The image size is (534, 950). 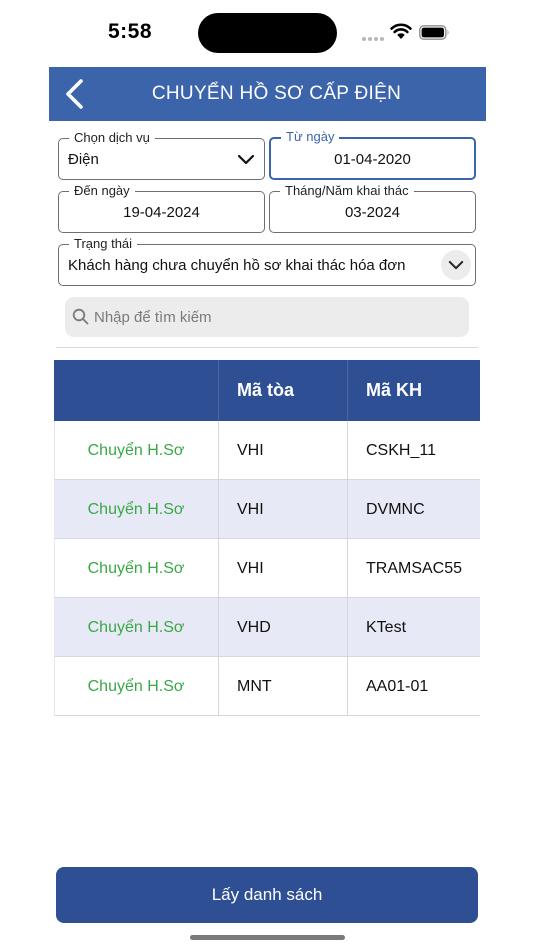 What do you see at coordinates (130, 31) in the screenshot?
I see `status-time: 5:58` at bounding box center [130, 31].